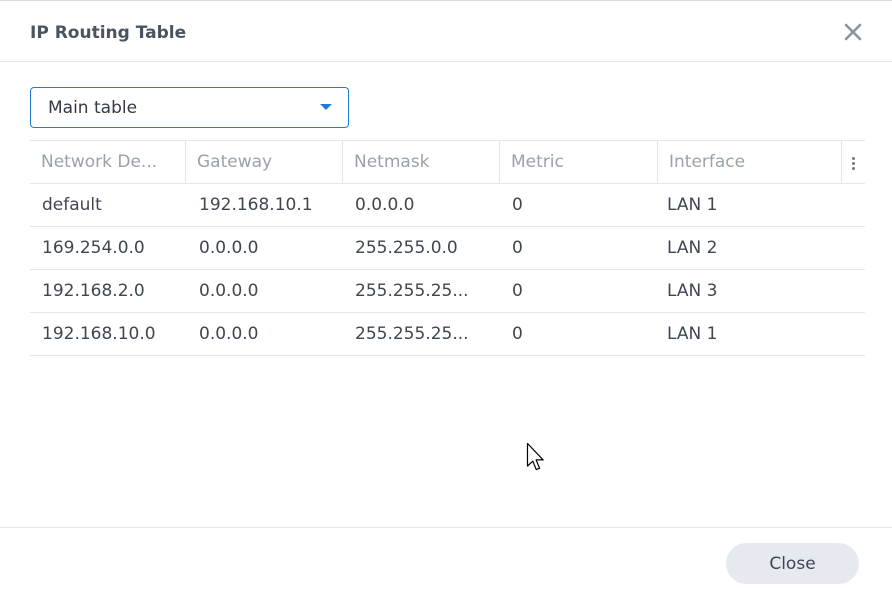 The image size is (892, 599). What do you see at coordinates (421, 162) in the screenshot?
I see `column-header-netmask: Netmask` at bounding box center [421, 162].